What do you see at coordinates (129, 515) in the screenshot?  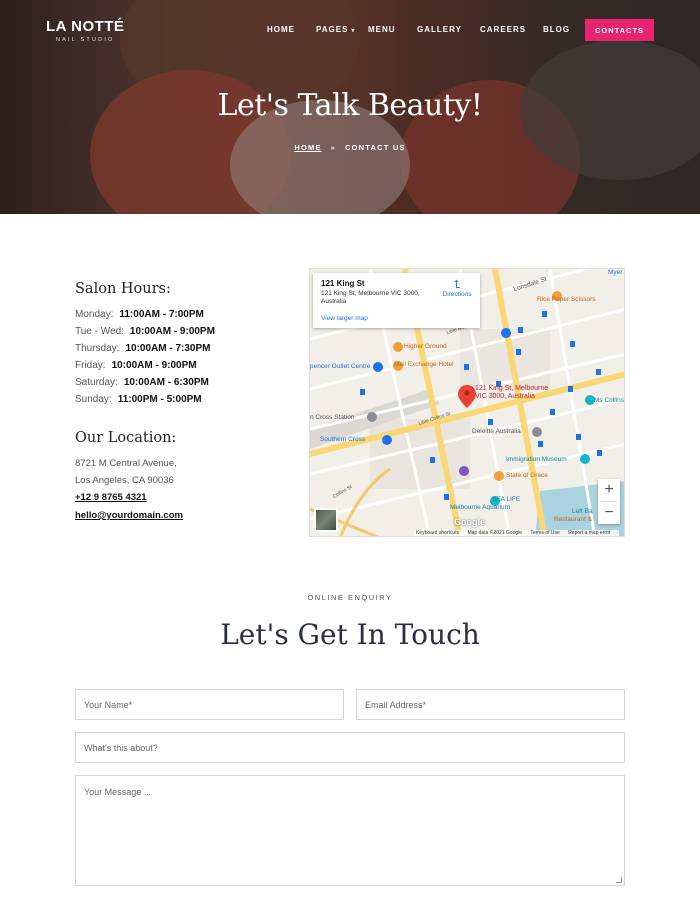 I see `email-link: hello@yourdomain.com` at bounding box center [129, 515].